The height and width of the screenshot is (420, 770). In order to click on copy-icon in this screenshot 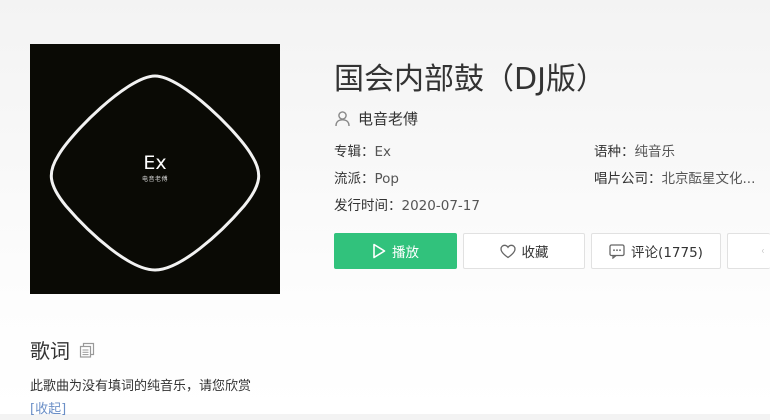, I will do `click(87, 350)`.